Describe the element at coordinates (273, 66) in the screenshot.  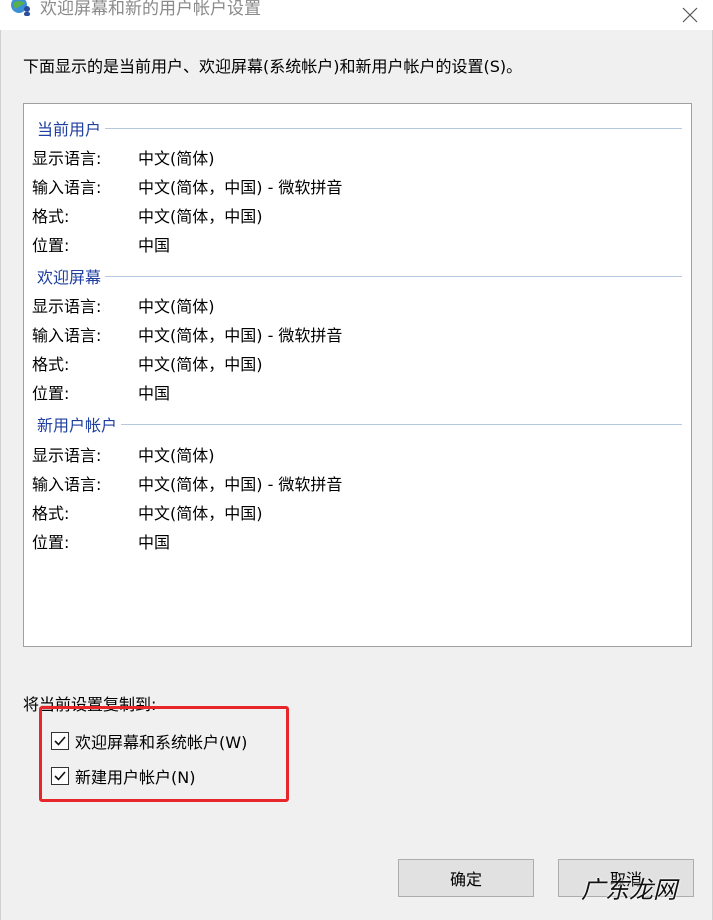
I see `description-text: 下面显示的是当前用户、欢迎屏幕(系统帐户)和新用户帐户的设置(S)。` at that location.